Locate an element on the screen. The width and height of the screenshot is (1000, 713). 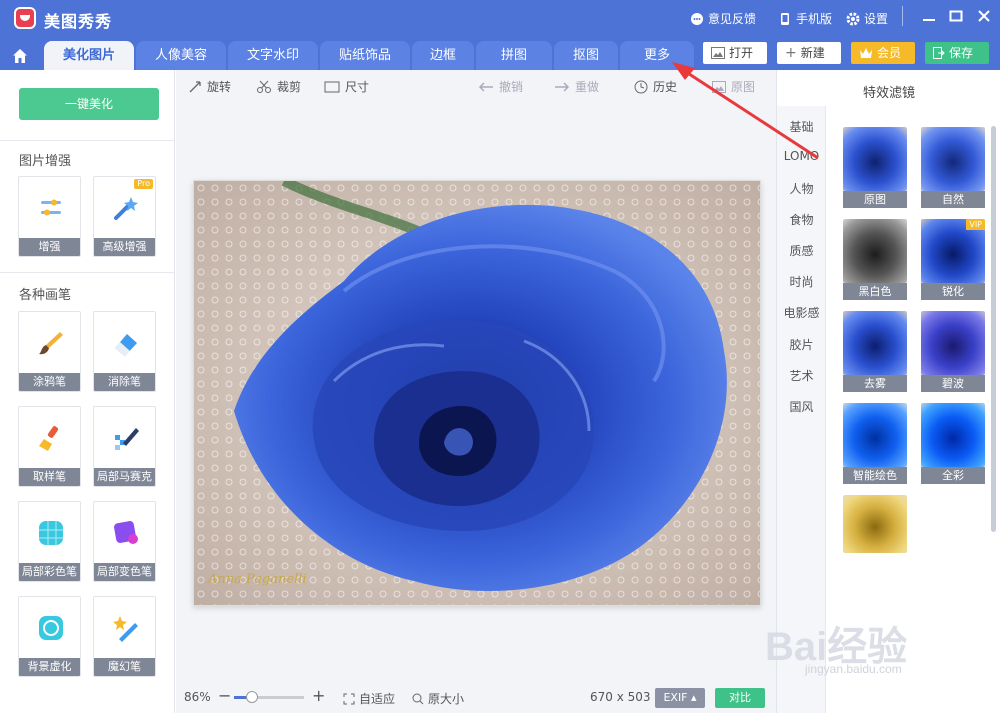
filter-scrollbar is located at coordinates (993, 329).